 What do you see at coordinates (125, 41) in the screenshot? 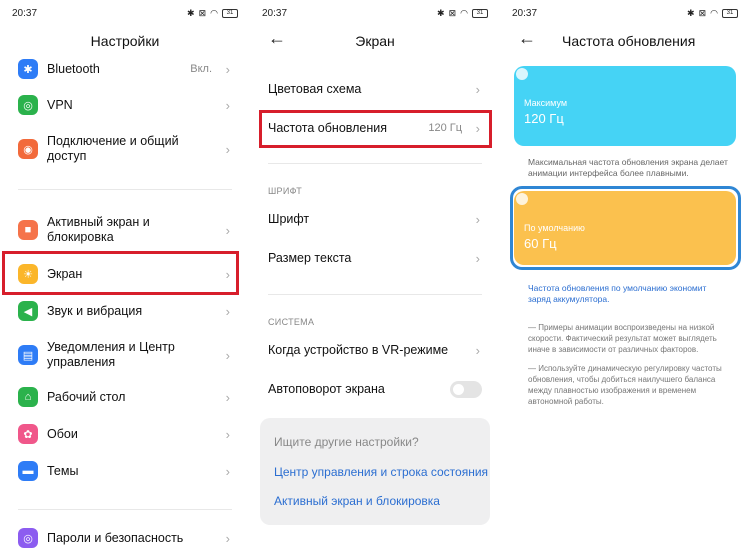
I see `page-title: Настройки` at bounding box center [125, 41].